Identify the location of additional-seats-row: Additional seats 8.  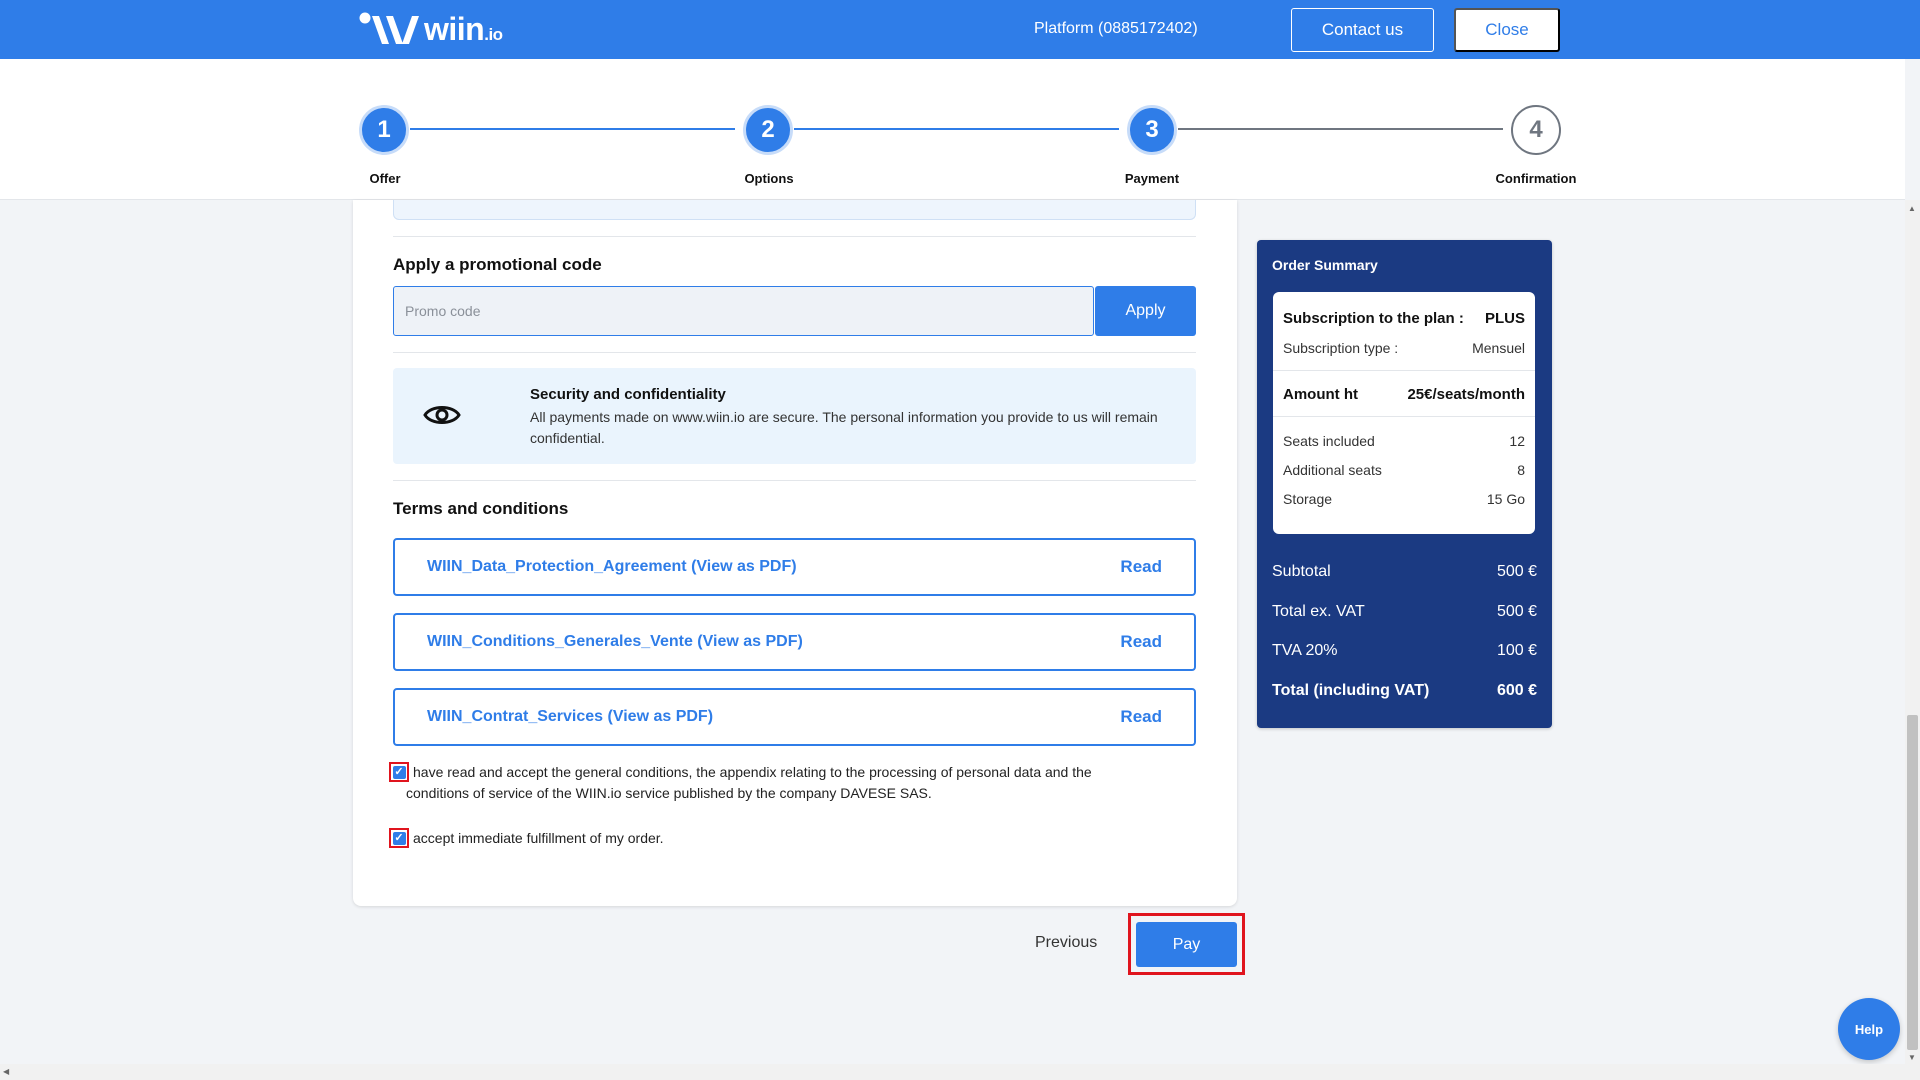
(1404, 470).